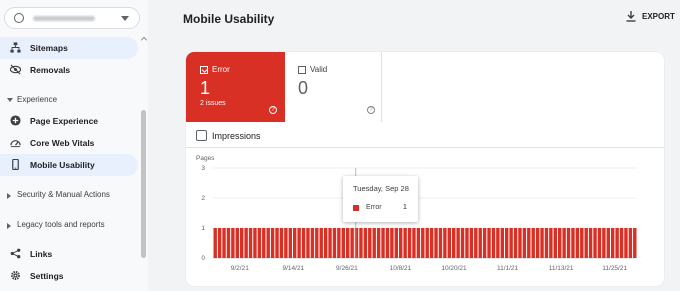 The width and height of the screenshot is (680, 291). I want to click on property-selector, so click(72, 18).